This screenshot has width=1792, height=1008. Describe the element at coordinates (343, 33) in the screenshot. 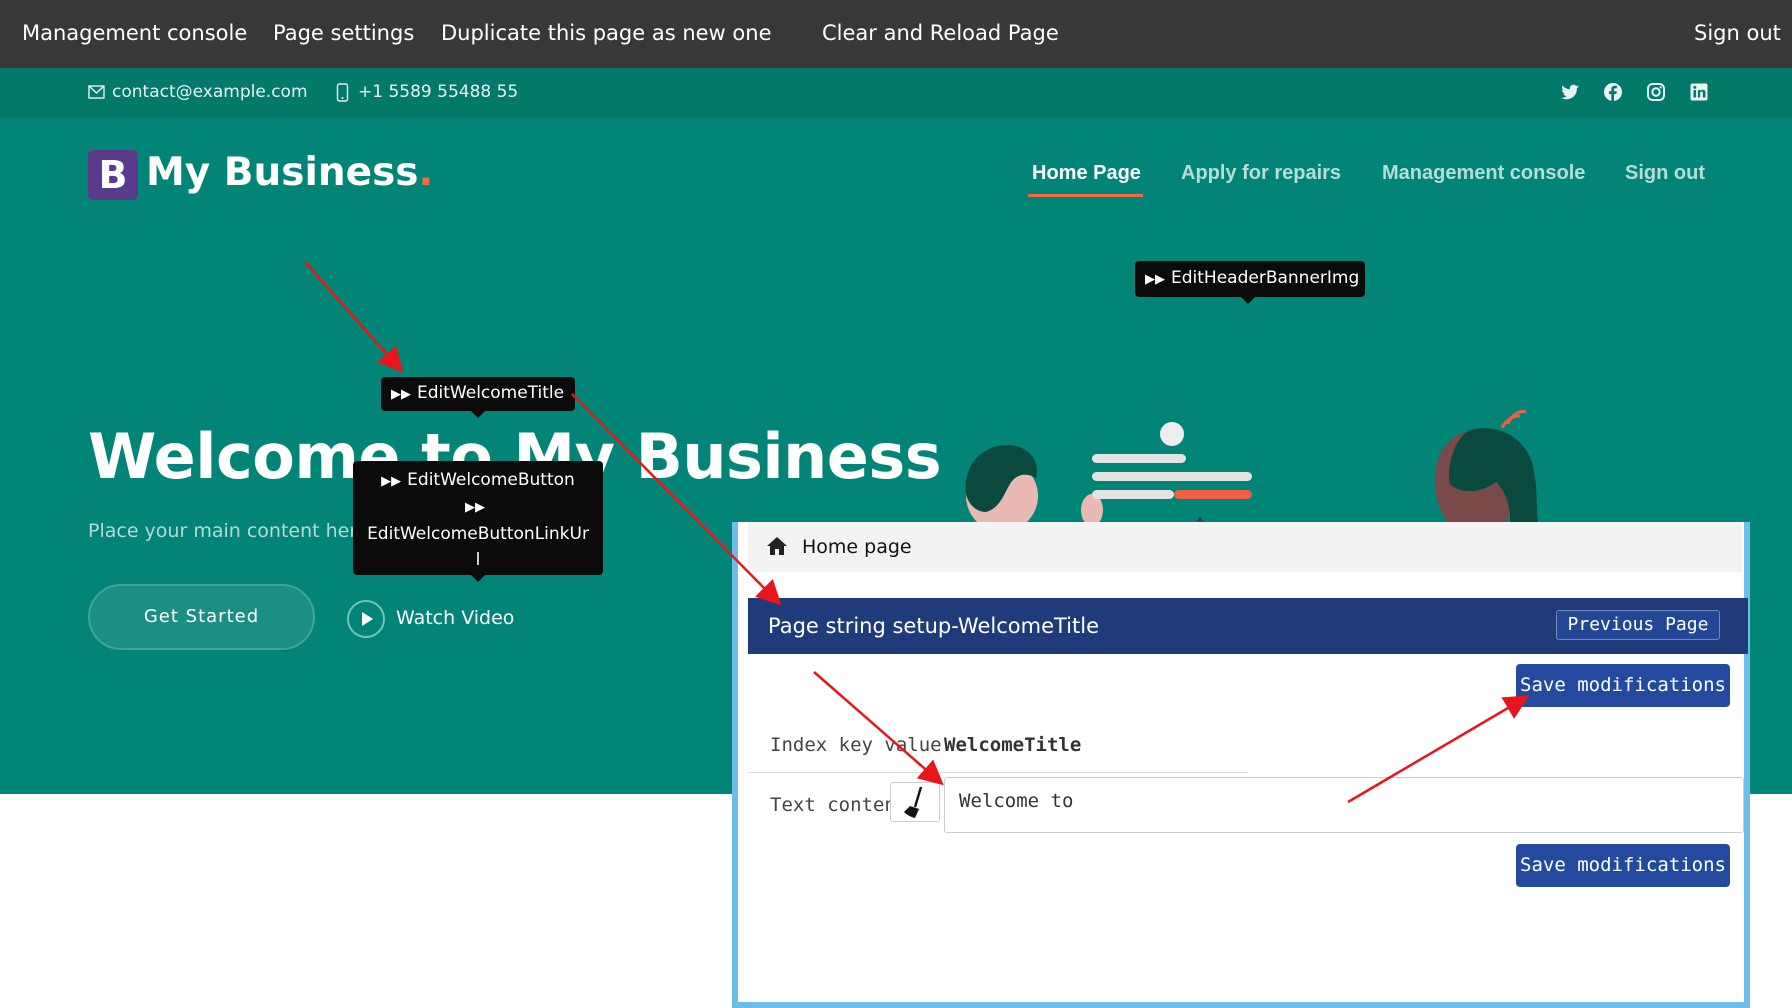

I see `admin-page-settings-link: Page settings` at that location.